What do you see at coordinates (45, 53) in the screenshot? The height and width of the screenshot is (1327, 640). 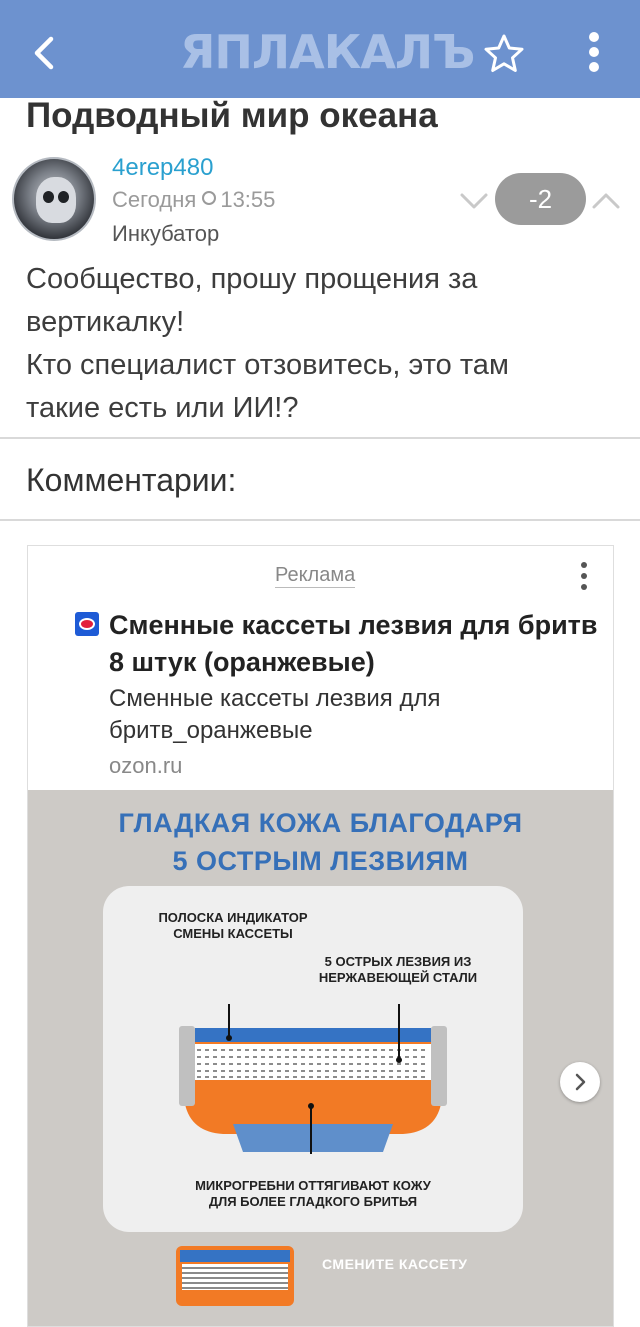 I see `chevron-left-icon` at bounding box center [45, 53].